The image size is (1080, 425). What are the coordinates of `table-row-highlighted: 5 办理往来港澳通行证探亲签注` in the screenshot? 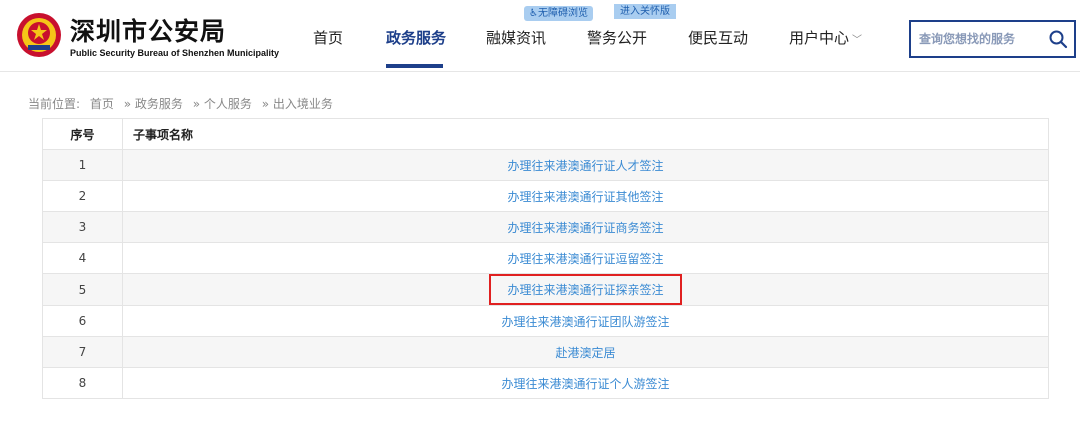 It's located at (545, 289).